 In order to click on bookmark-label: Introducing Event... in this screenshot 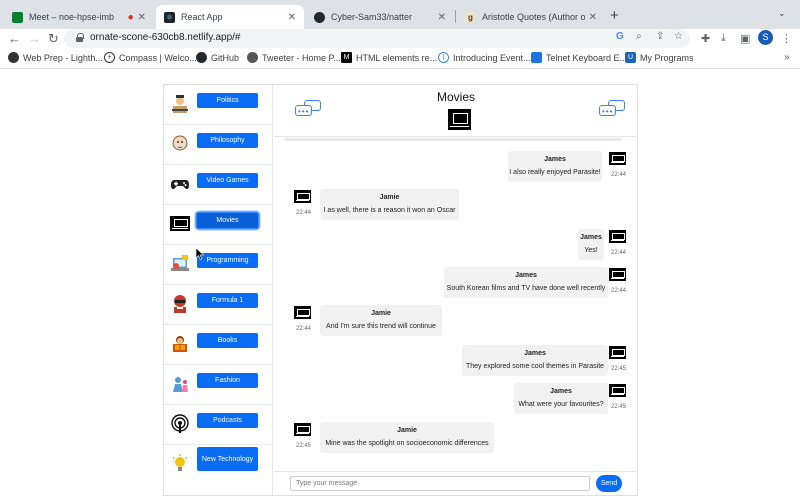, I will do `click(492, 57)`.